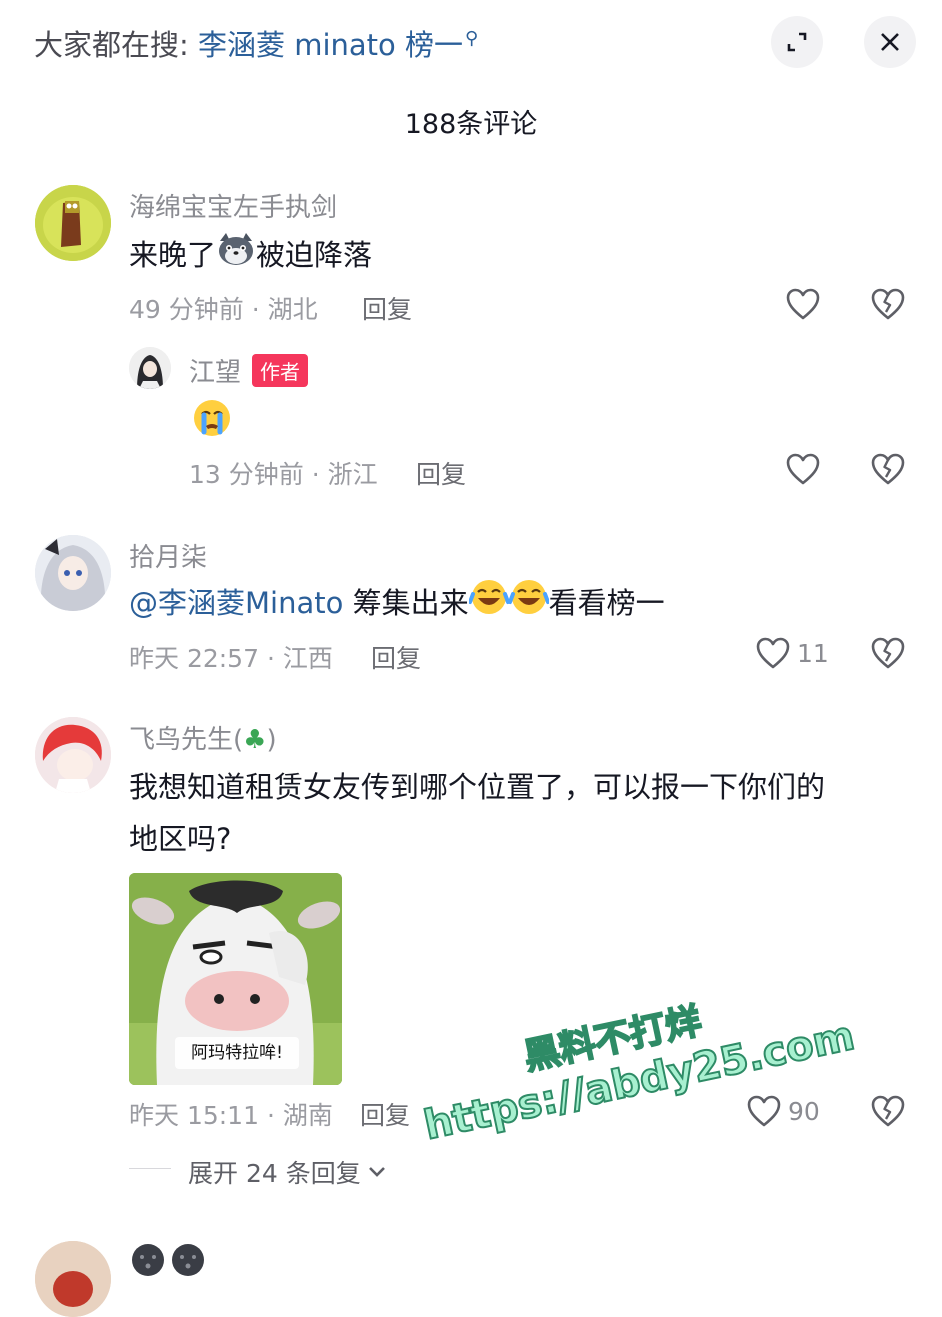 This screenshot has height=1317, width=942. I want to click on comment-meta: 昨天 15:11 · 湖南, so click(231, 1115).